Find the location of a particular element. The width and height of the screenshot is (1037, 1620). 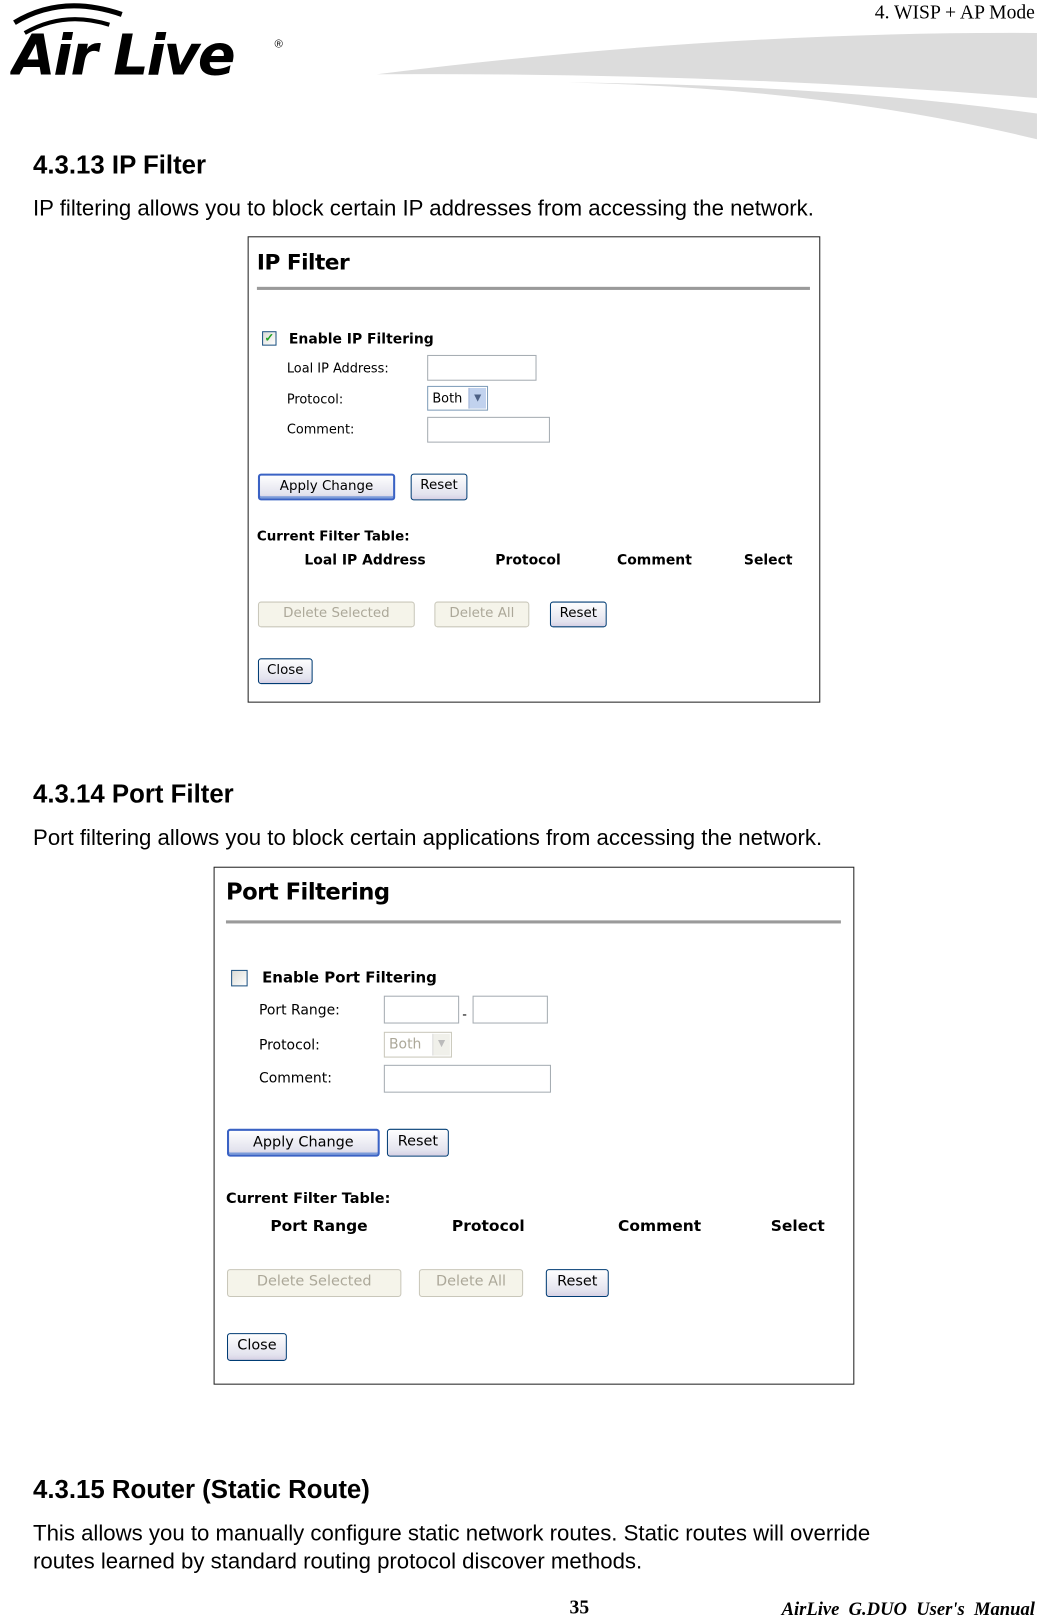

port-filter-title: Port Filtering is located at coordinates (307, 893).